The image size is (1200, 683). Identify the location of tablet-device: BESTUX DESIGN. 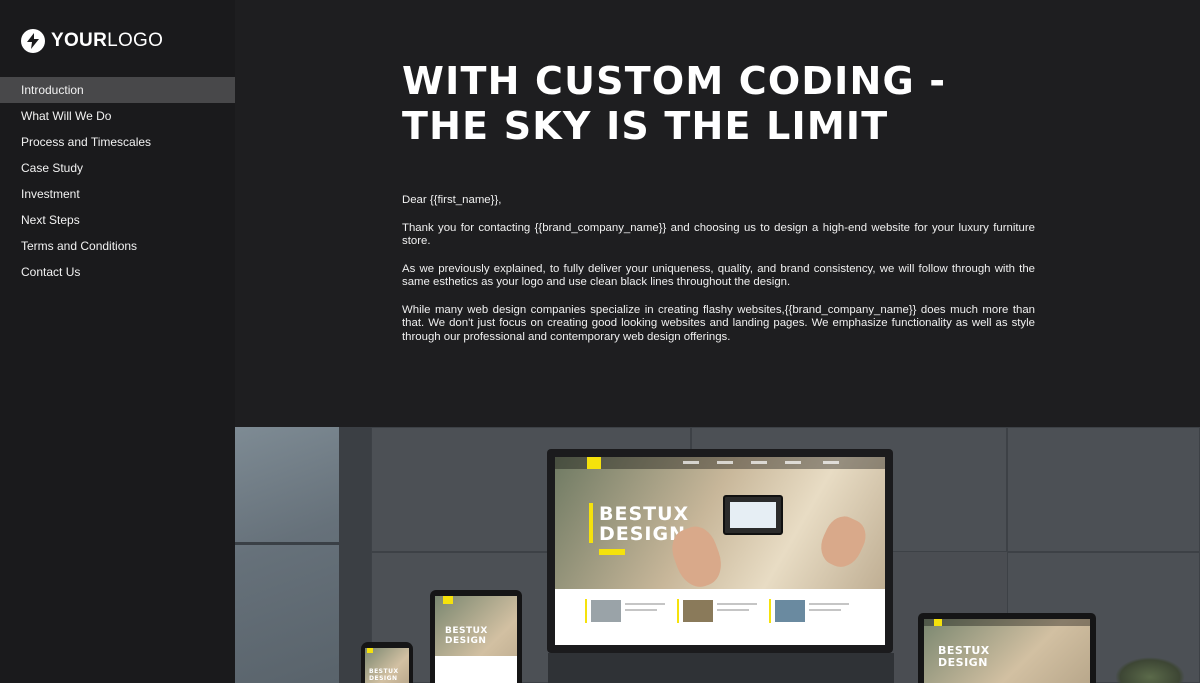
(476, 636).